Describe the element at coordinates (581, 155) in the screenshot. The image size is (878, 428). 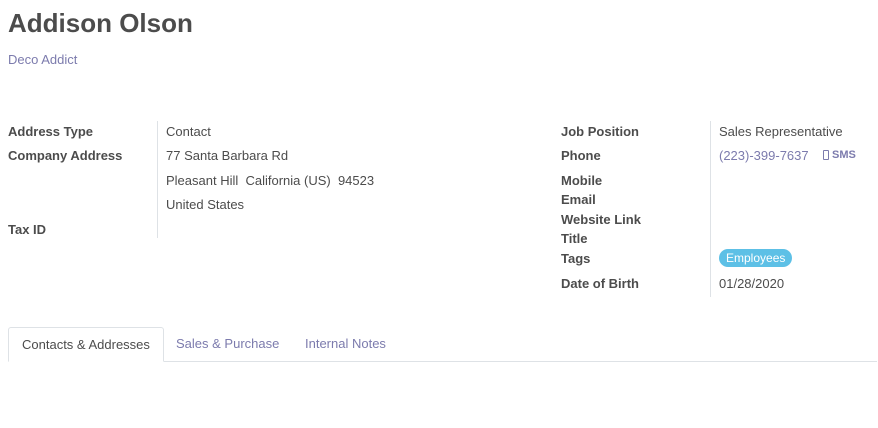
I see `phone-label: Phone` at that location.